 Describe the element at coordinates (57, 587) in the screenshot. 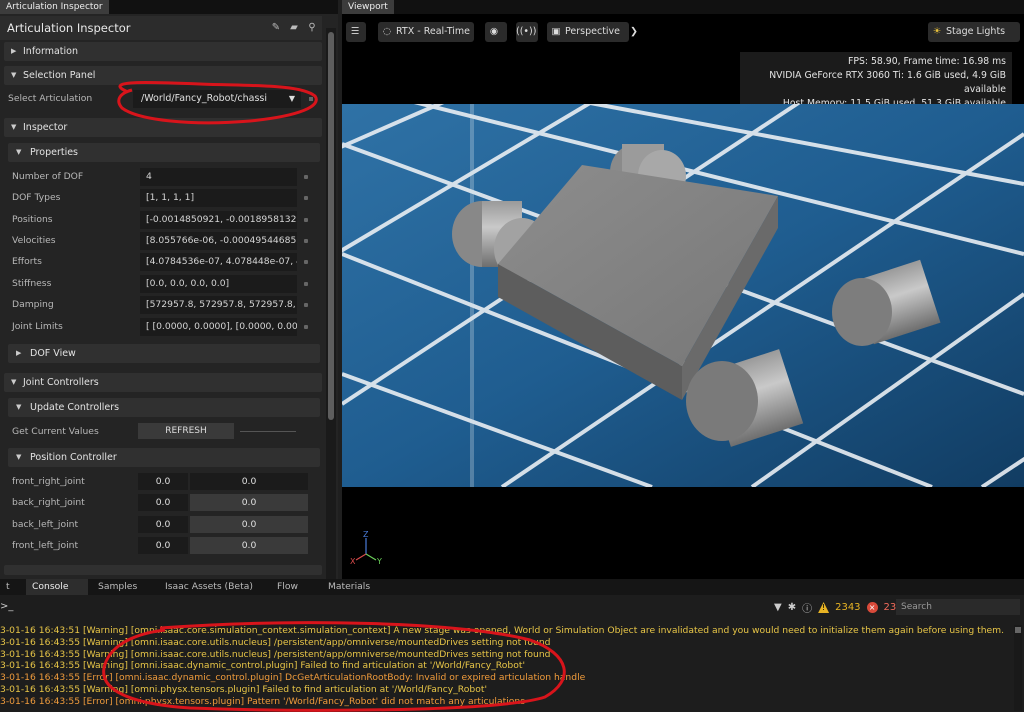

I see `tab-console: Console` at that location.